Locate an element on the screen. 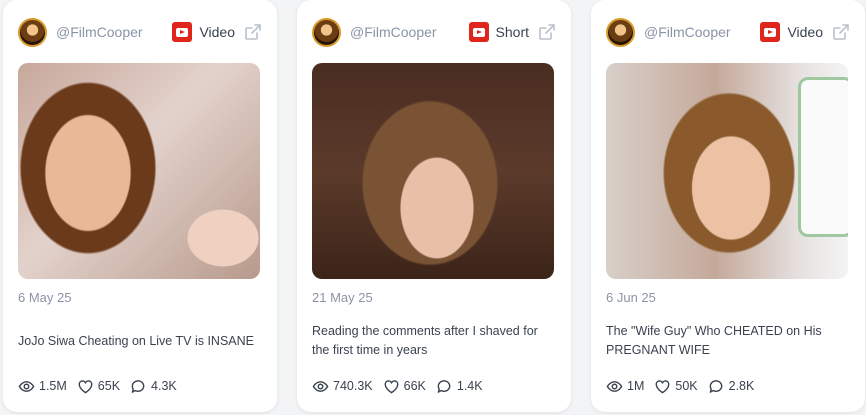  stats-row: 1M 50K 2.8K is located at coordinates (730, 386).